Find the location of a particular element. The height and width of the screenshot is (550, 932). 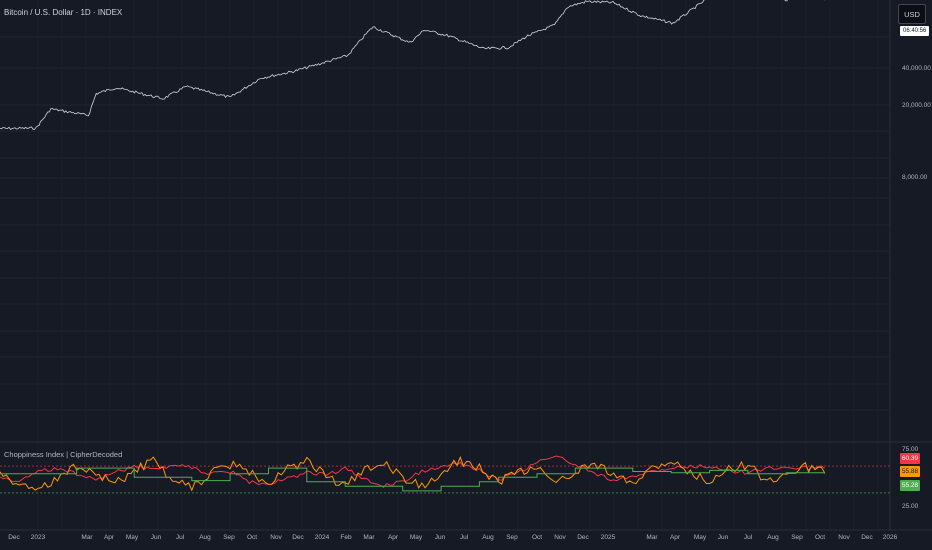

chop-series-green is located at coordinates (413, 479).